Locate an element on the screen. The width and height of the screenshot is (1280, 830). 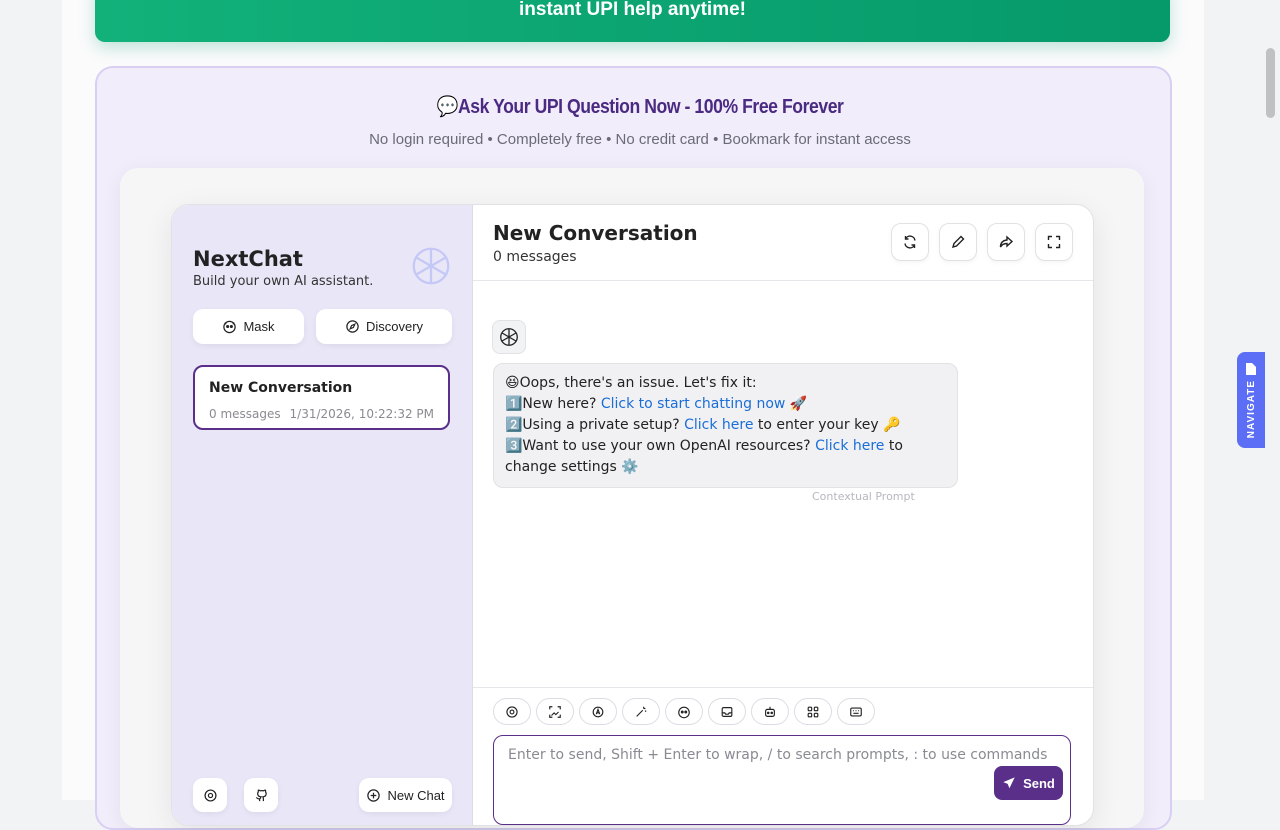
fullscreen-button is located at coordinates (1054, 242).